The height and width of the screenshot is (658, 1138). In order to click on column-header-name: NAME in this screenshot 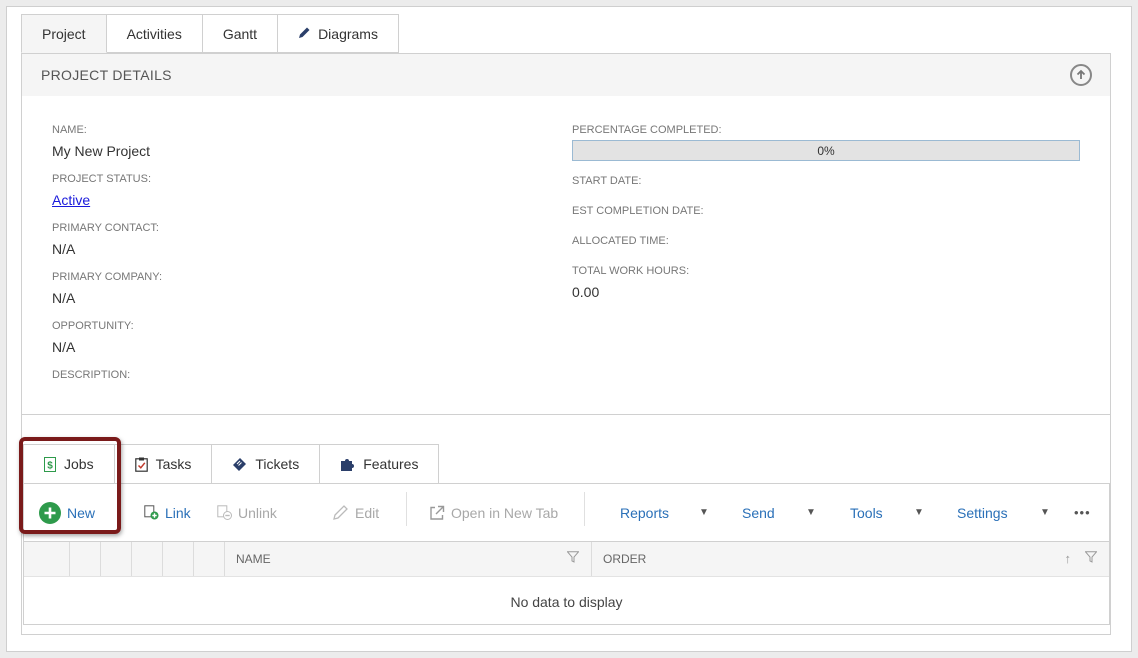, I will do `click(408, 559)`.